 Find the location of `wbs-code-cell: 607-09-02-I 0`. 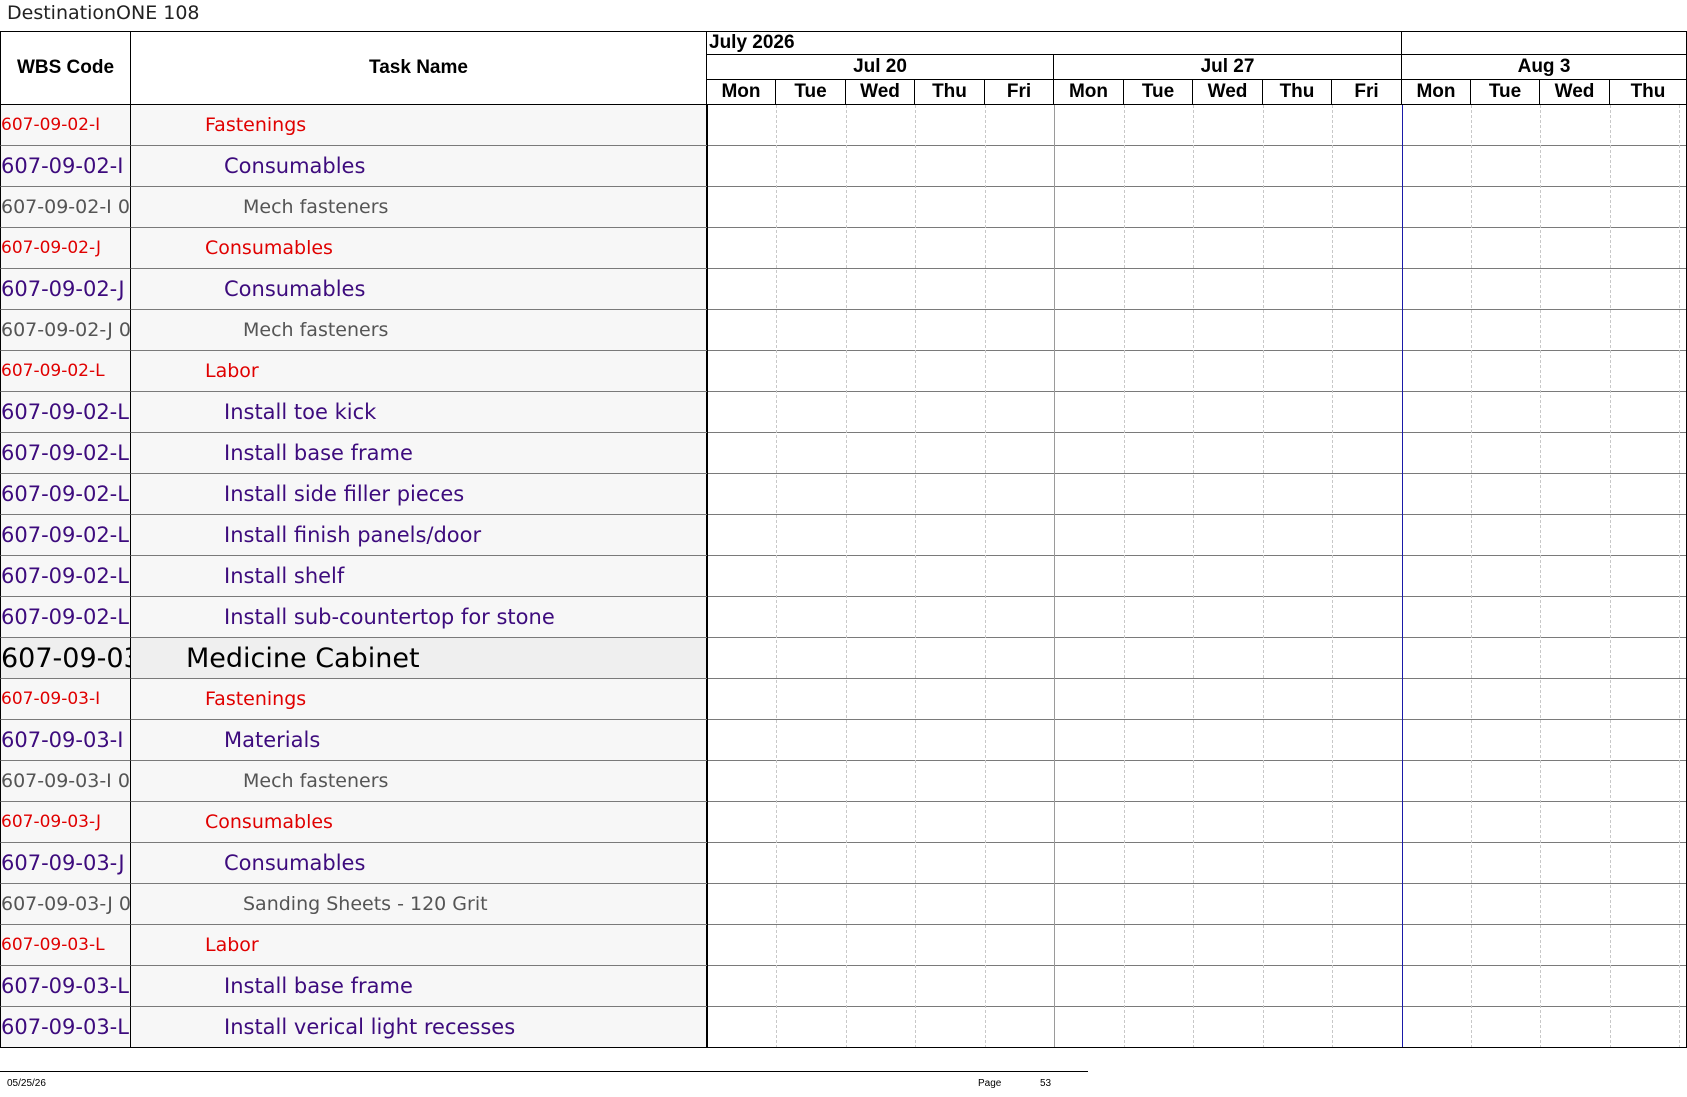

wbs-code-cell: 607-09-02-I 0 is located at coordinates (65, 166).